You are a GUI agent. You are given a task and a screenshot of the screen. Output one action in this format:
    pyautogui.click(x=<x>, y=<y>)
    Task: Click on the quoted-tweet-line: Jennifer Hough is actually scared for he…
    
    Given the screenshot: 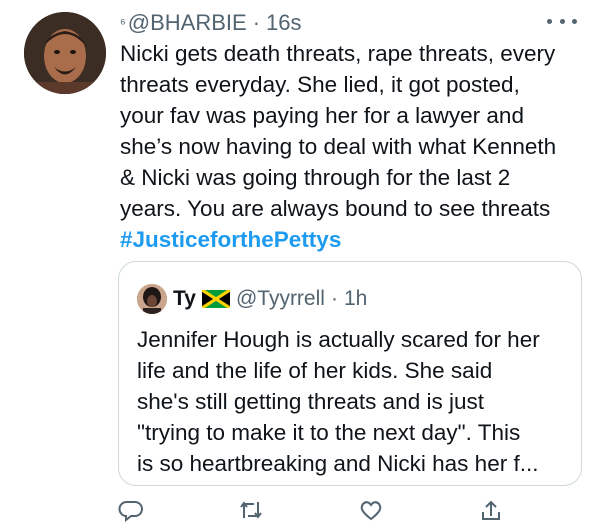 What is the action you would take?
    pyautogui.click(x=338, y=339)
    